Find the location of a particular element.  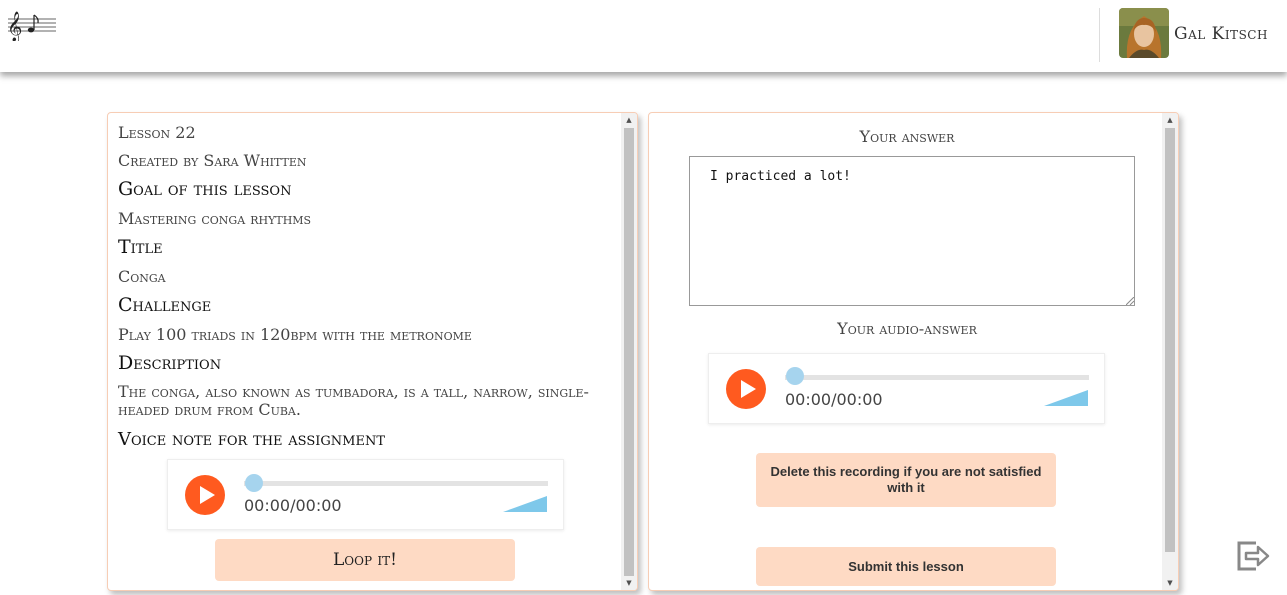

top-navigation-bar: 𝄞 Gal Kitsch is located at coordinates (643, 36).